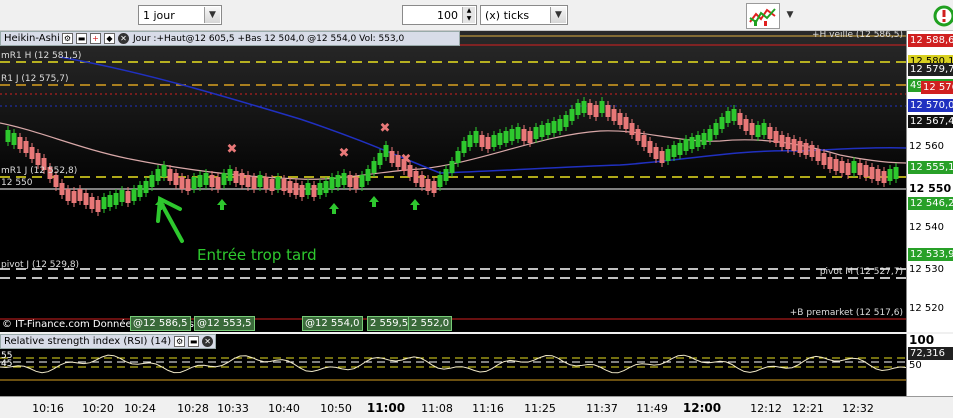  What do you see at coordinates (468, 15) in the screenshot?
I see `spinner-icon: ▲ ▼` at bounding box center [468, 15].